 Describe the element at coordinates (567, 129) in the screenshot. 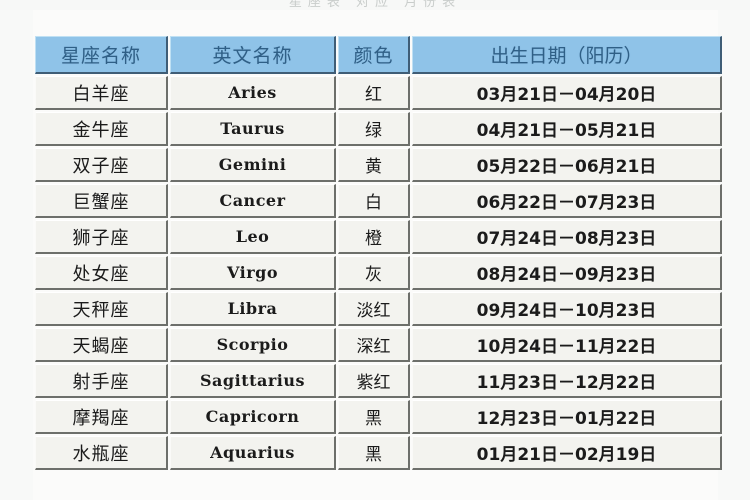

I see `cell-birth-date: 04月21日－05月21日` at that location.